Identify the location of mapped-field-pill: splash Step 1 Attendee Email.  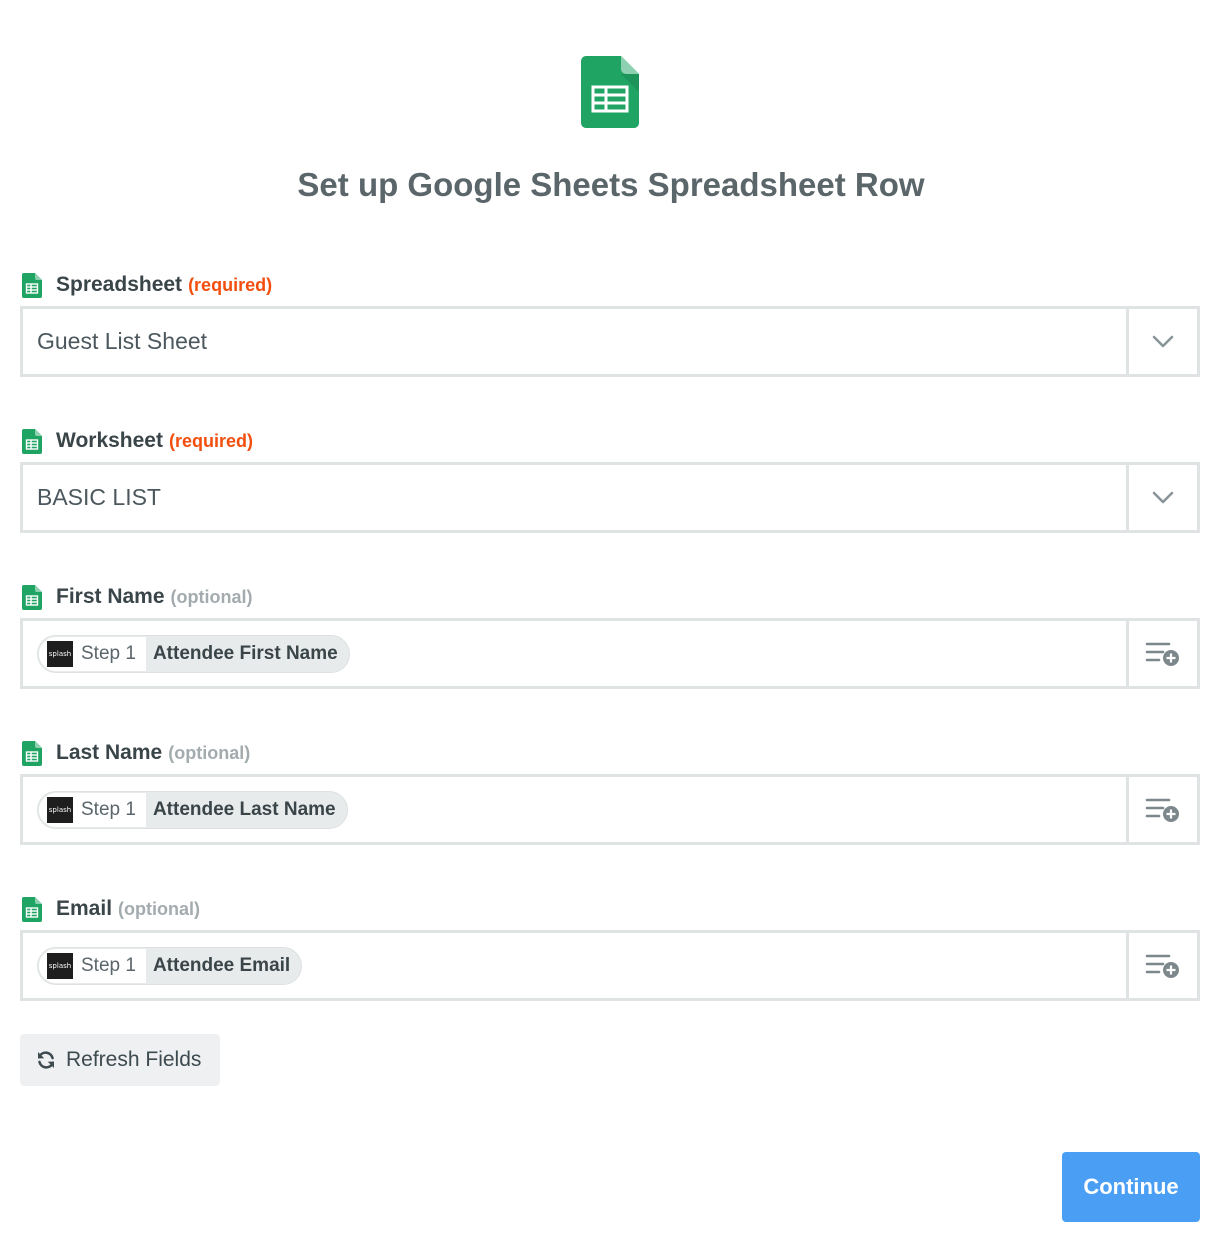
(170, 966).